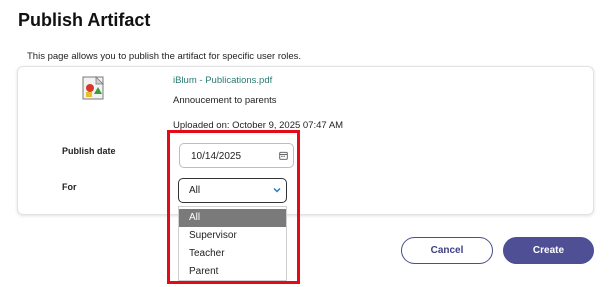 The height and width of the screenshot is (287, 614). I want to click on page-title: Publish Artifact, so click(84, 20).